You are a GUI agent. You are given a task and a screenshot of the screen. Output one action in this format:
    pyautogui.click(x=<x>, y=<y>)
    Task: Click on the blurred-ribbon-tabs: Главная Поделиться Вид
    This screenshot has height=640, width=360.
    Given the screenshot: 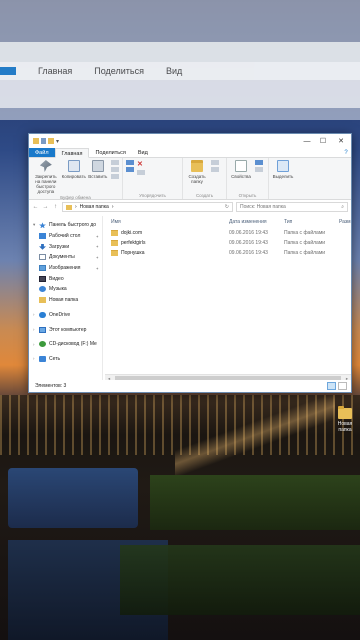 What is the action you would take?
    pyautogui.click(x=180, y=71)
    